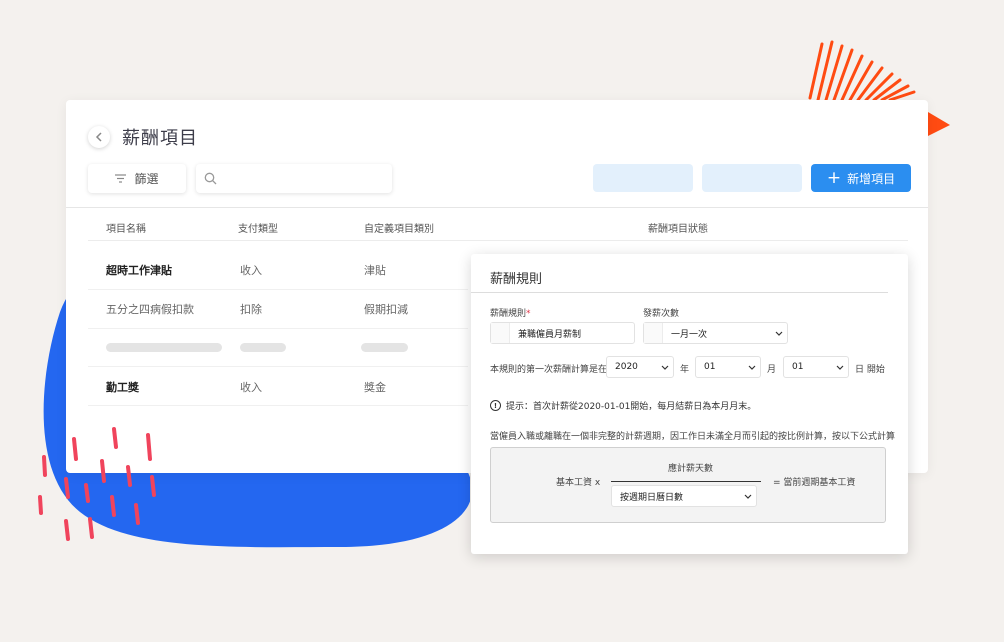 This screenshot has width=1004, height=642. I want to click on filter-label: 篩選, so click(146, 179).